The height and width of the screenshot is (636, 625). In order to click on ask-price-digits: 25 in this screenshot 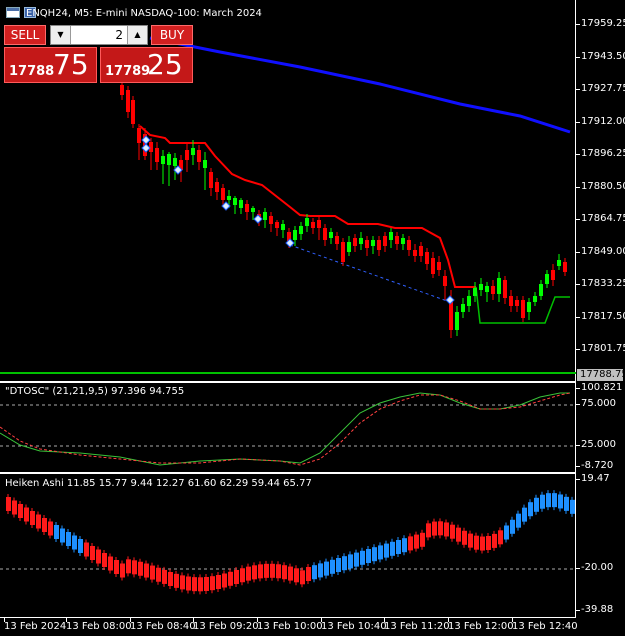, I will do `click(165, 64)`.